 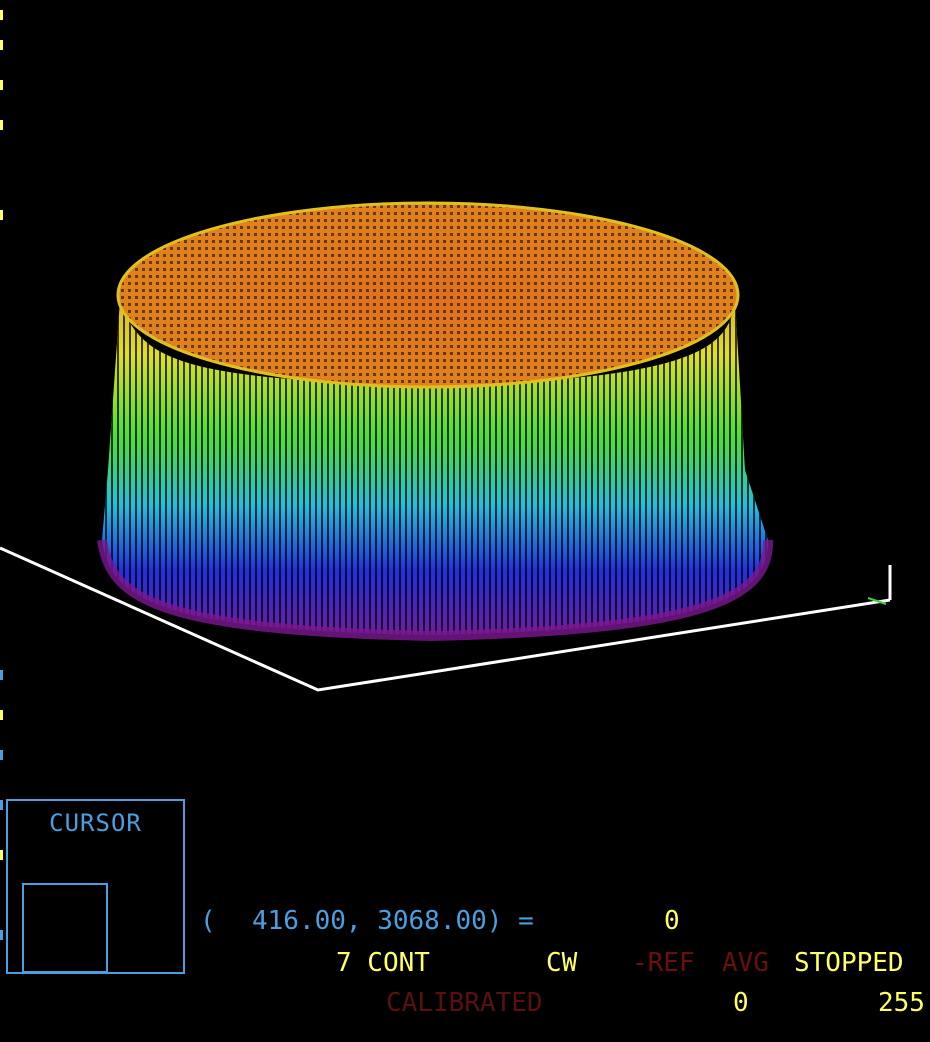 I want to click on cursor-panel: CURSOR, so click(x=95, y=886).